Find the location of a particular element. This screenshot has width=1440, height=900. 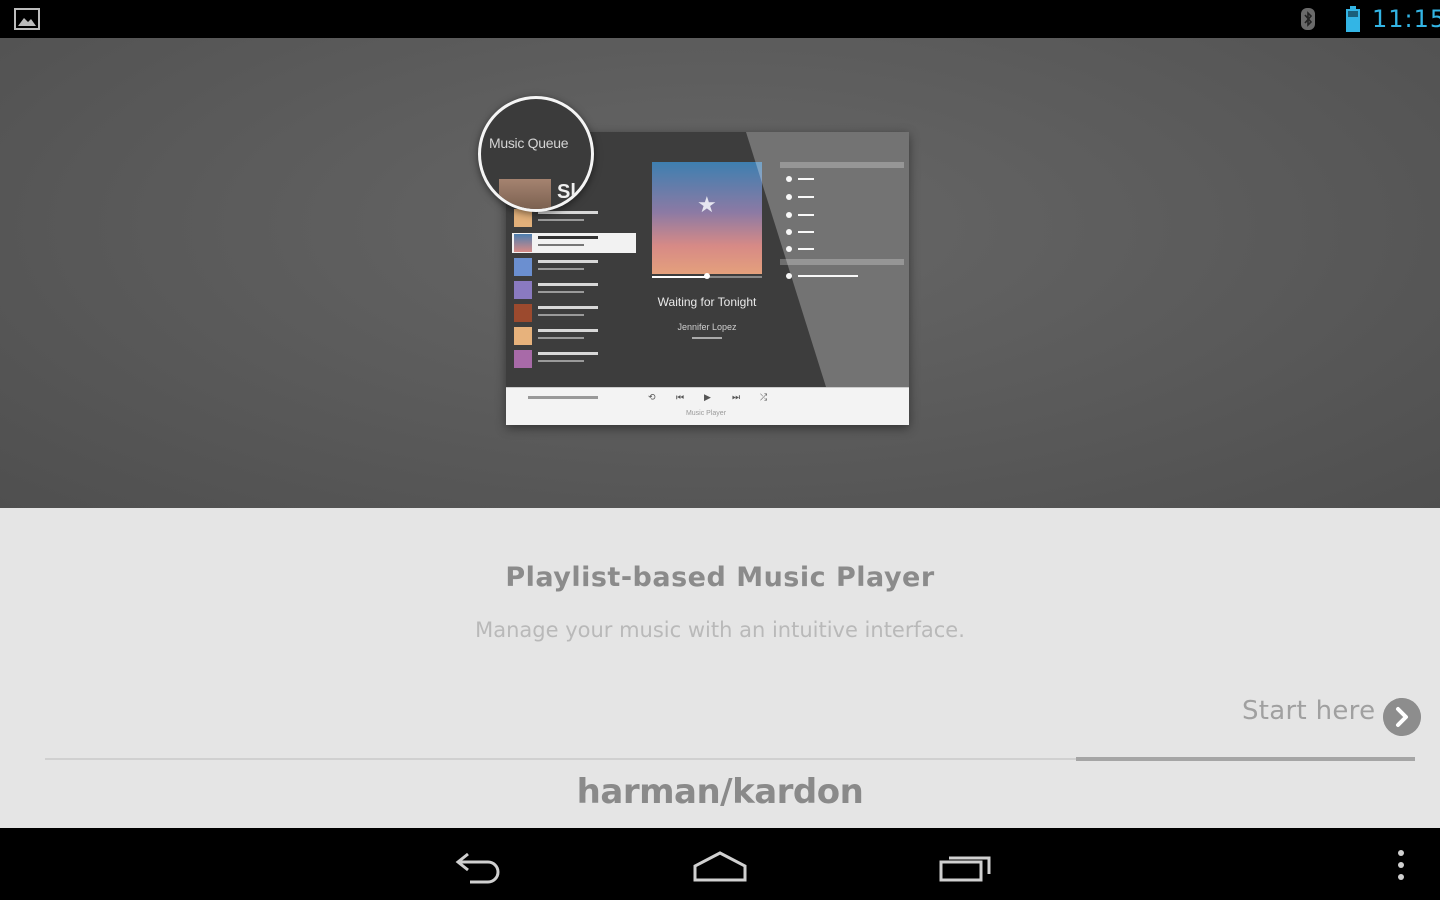

overflow-menu-icon is located at coordinates (1401, 865).